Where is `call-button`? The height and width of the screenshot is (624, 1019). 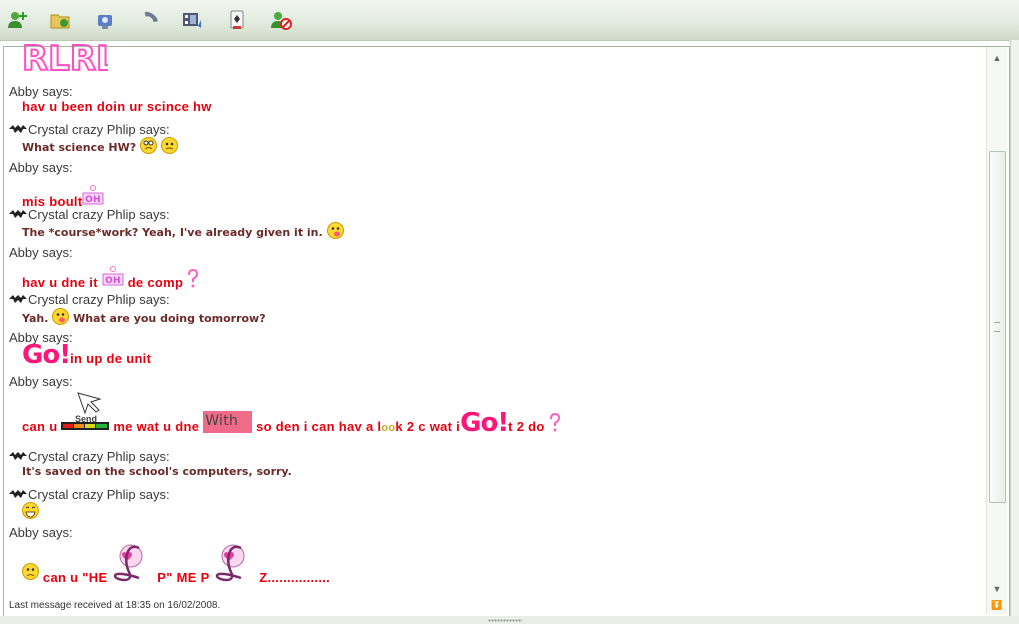
call-button is located at coordinates (149, 20).